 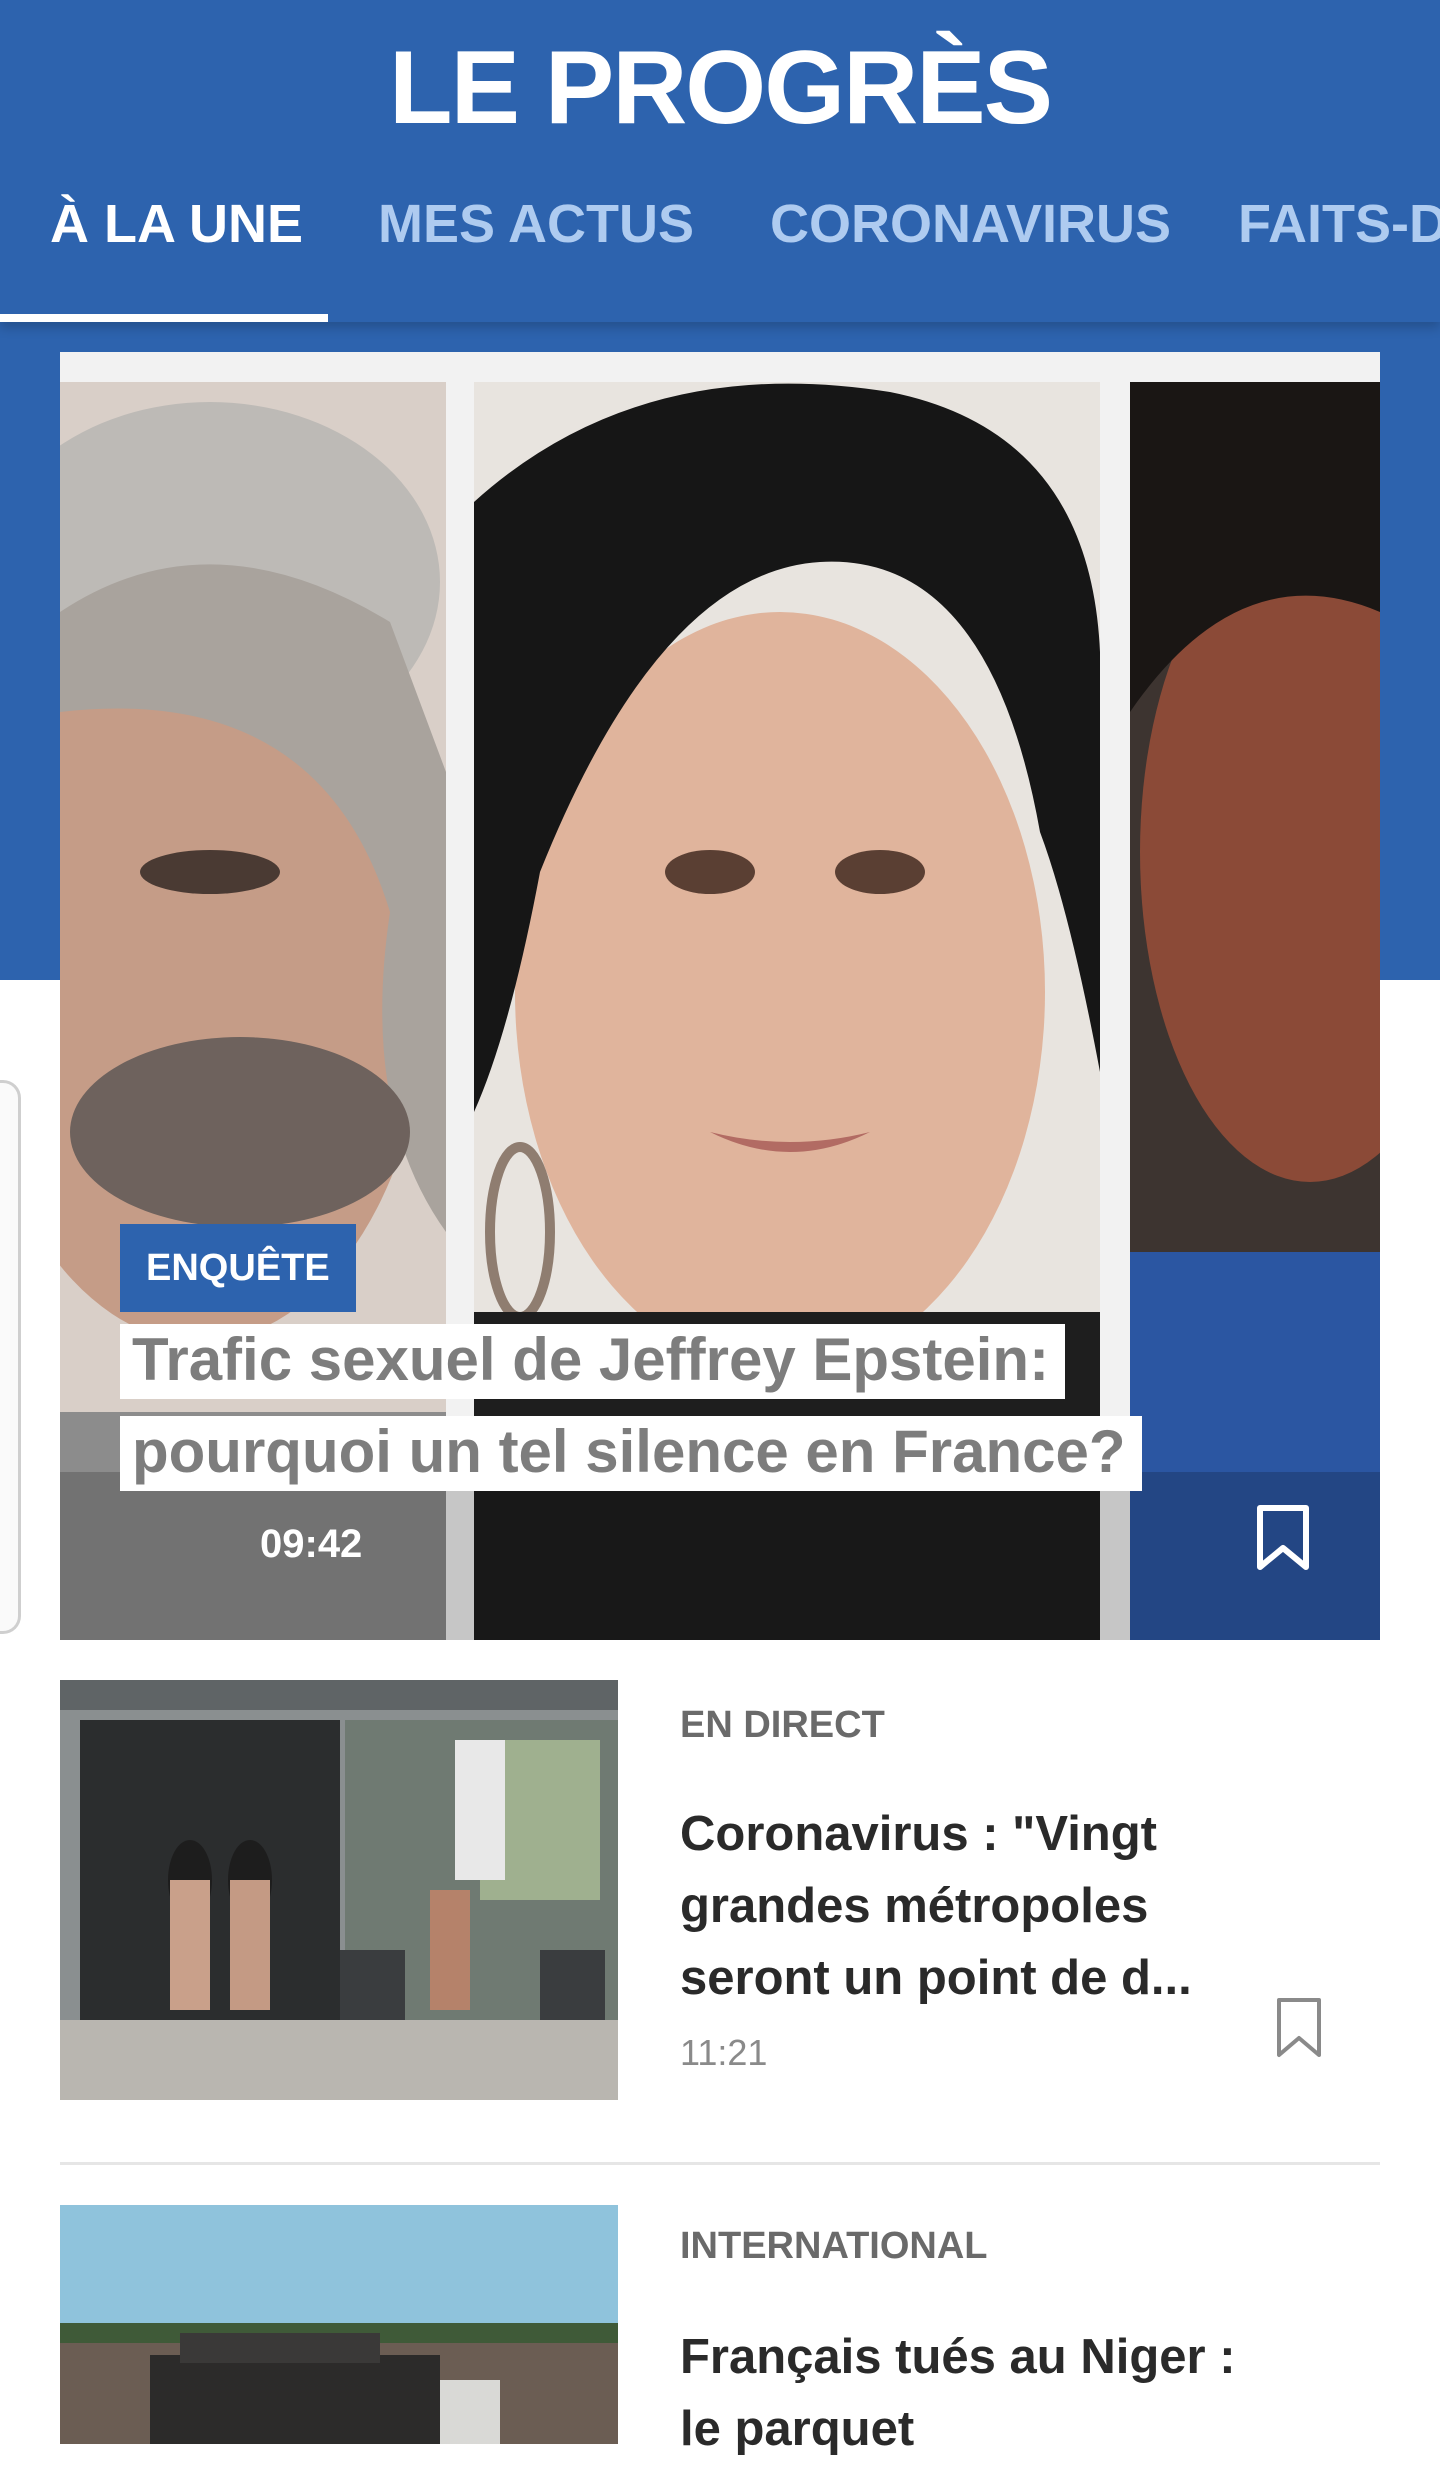 What do you see at coordinates (176, 251) in the screenshot?
I see `tab-a-la-une: À LA UNE` at bounding box center [176, 251].